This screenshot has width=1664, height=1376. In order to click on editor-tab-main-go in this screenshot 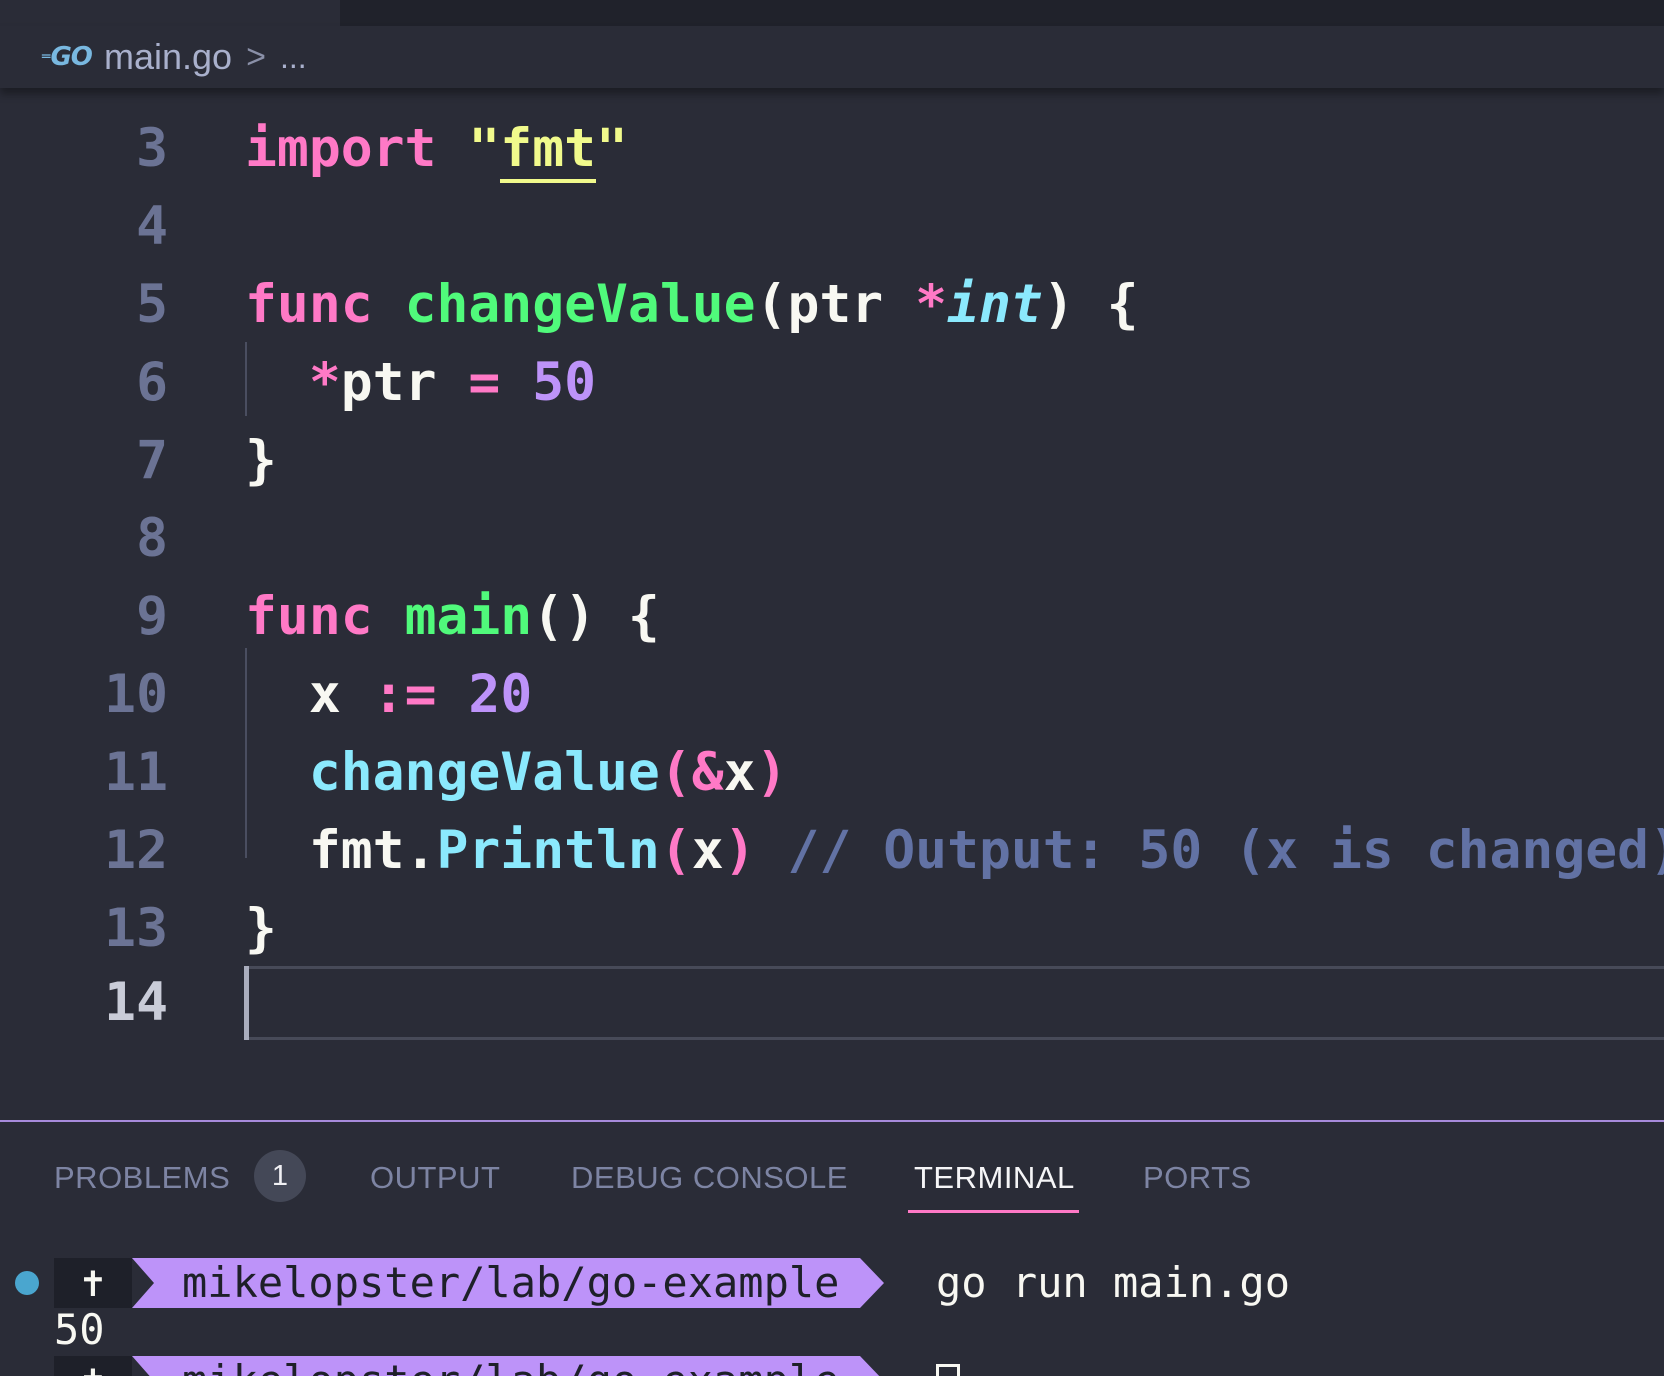, I will do `click(170, 13)`.